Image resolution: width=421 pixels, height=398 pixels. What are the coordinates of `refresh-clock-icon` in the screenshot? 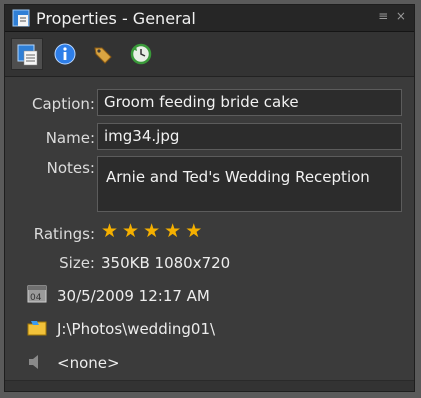 It's located at (141, 54).